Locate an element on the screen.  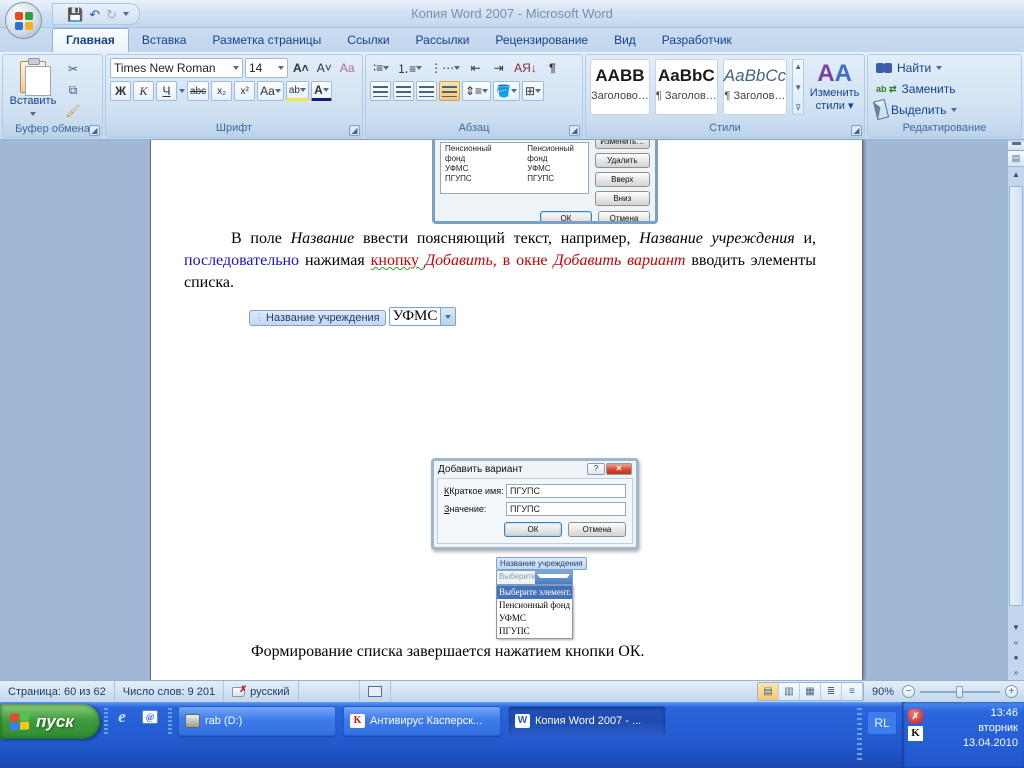
select-button: Выделить is located at coordinates (916, 109).